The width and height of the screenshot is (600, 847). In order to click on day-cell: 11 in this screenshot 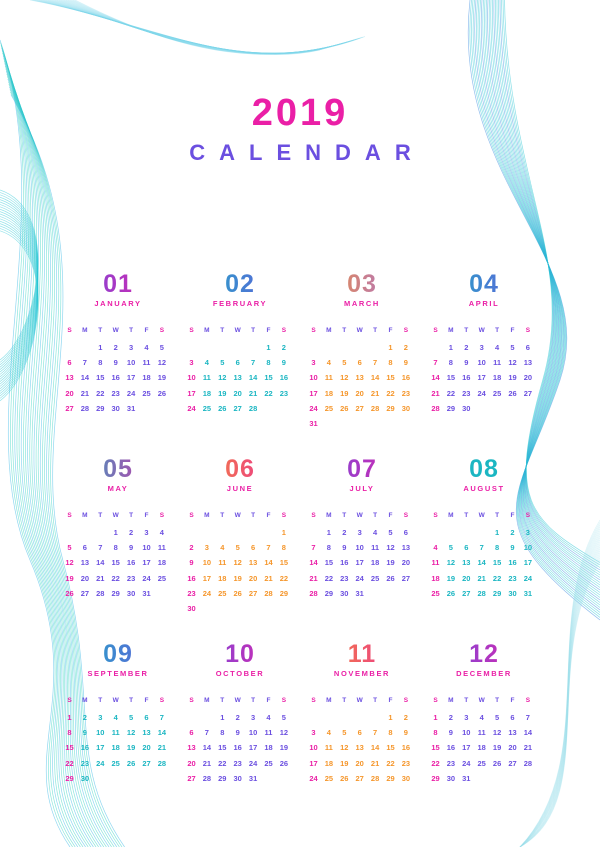, I will do `click(435, 563)`.